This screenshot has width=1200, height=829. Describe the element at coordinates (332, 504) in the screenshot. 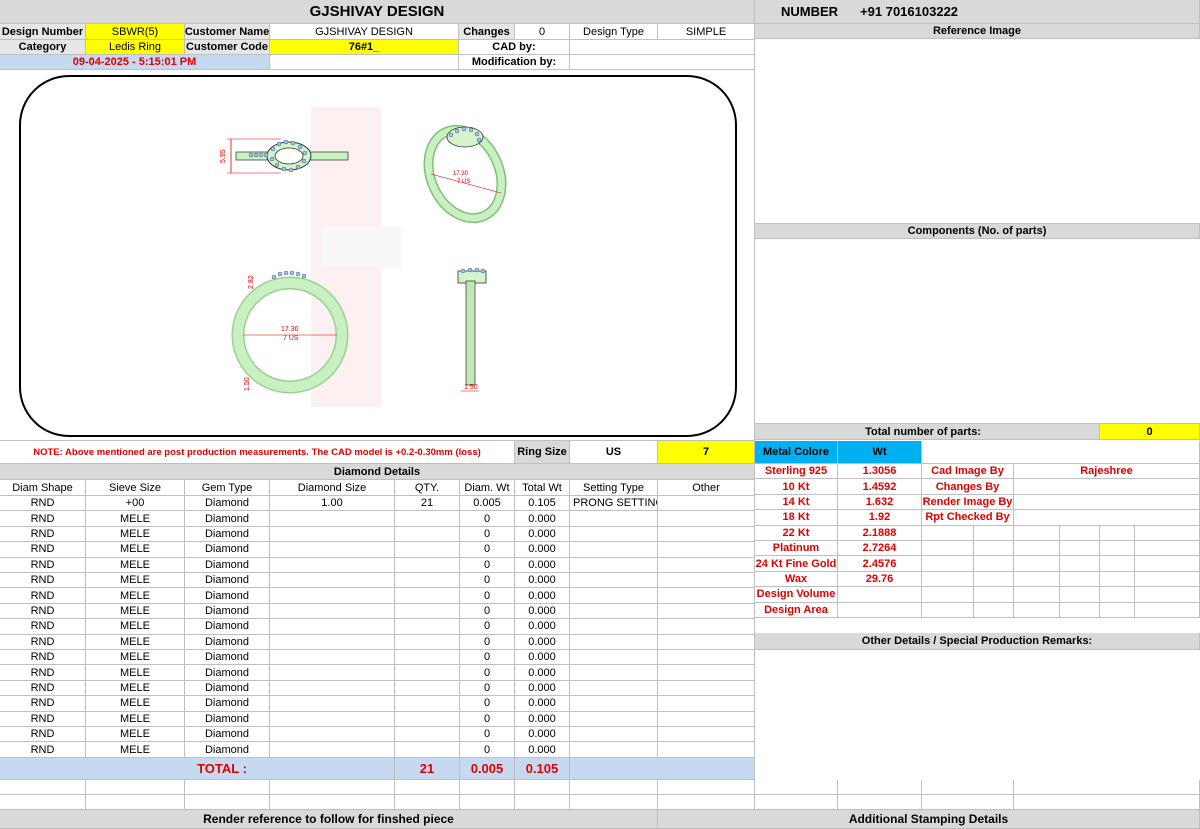

I see `diamond-cell: 1.00` at that location.